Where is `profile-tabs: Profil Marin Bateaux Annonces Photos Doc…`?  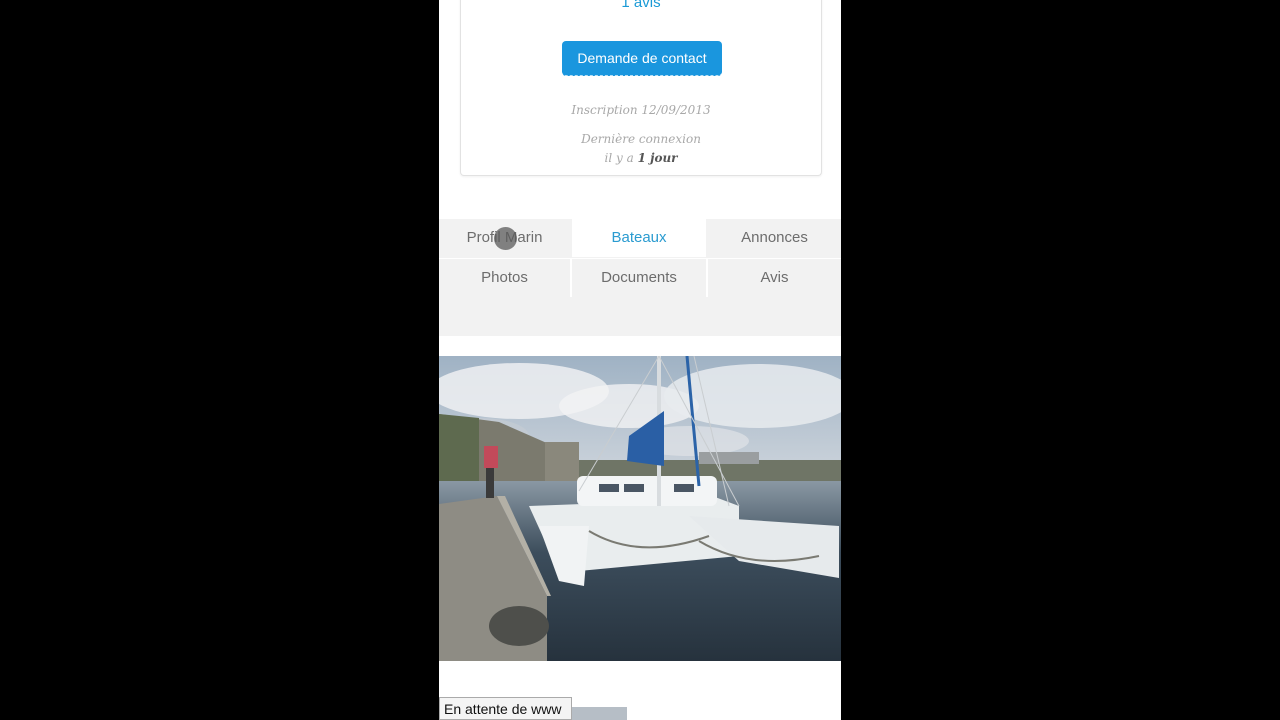
profile-tabs: Profil Marin Bateaux Annonces Photos Doc… is located at coordinates (640, 277).